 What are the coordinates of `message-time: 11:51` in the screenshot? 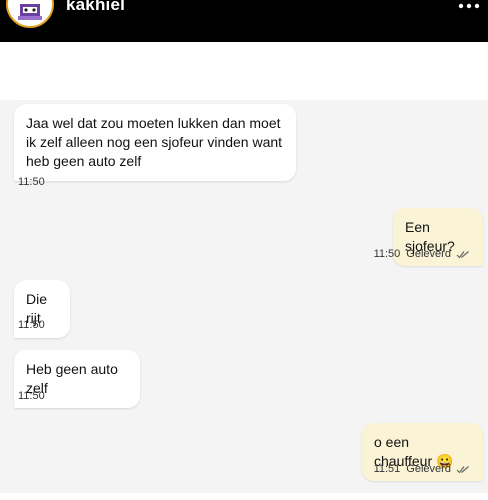 It's located at (387, 469).